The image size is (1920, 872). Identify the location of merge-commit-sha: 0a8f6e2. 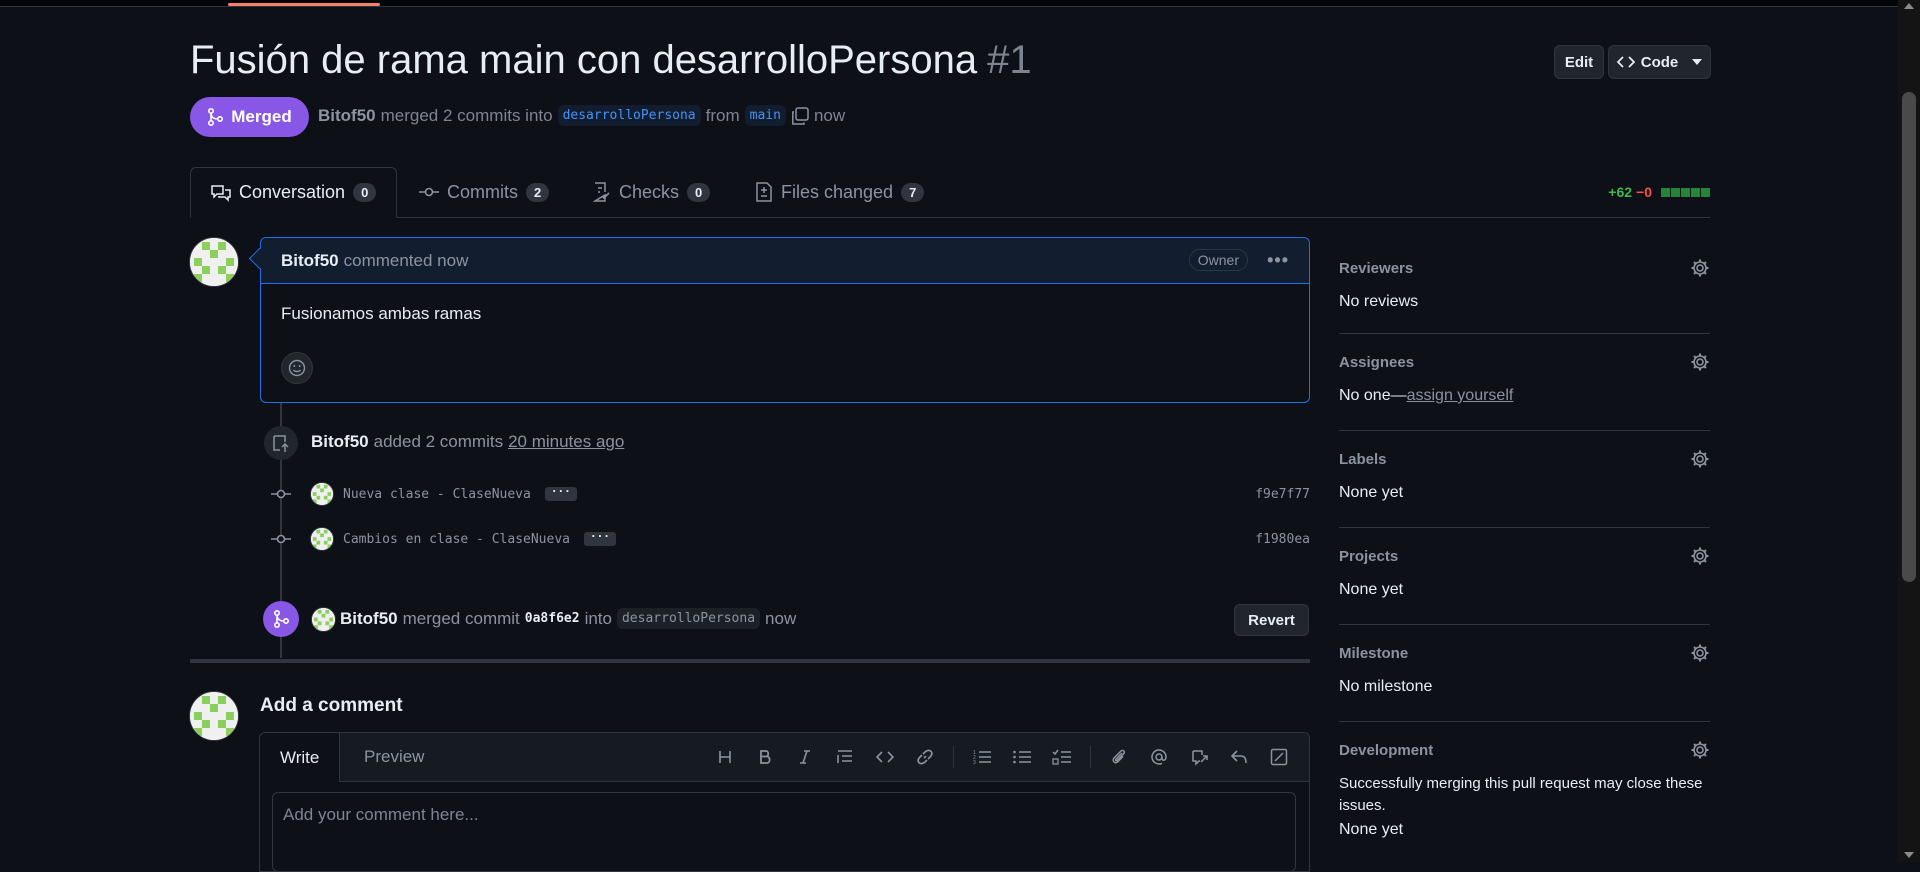
(552, 618).